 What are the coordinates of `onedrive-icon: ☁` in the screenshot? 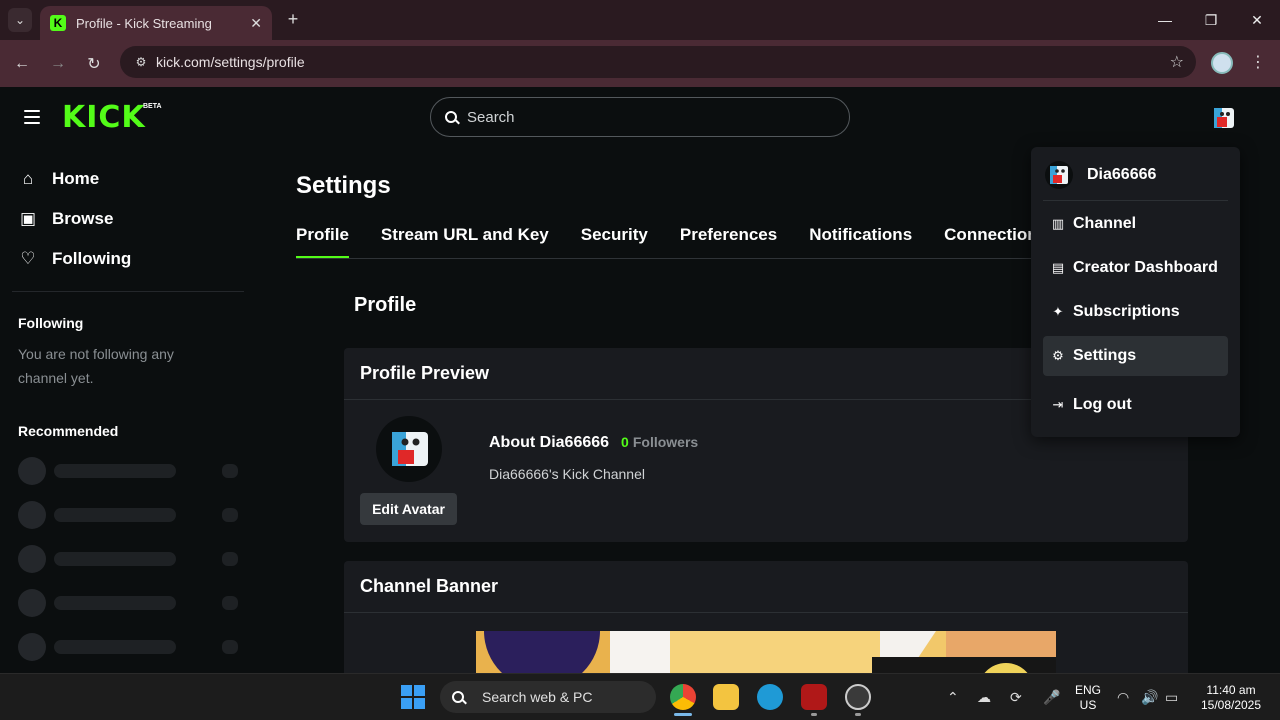 It's located at (984, 697).